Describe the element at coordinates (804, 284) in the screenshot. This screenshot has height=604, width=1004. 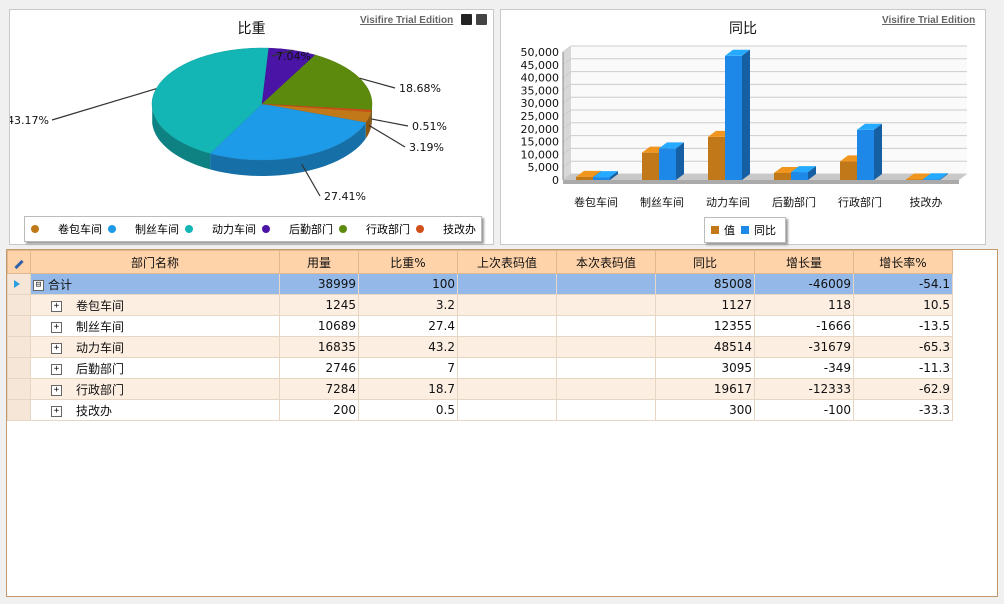
I see `cell-growth: -46009` at that location.